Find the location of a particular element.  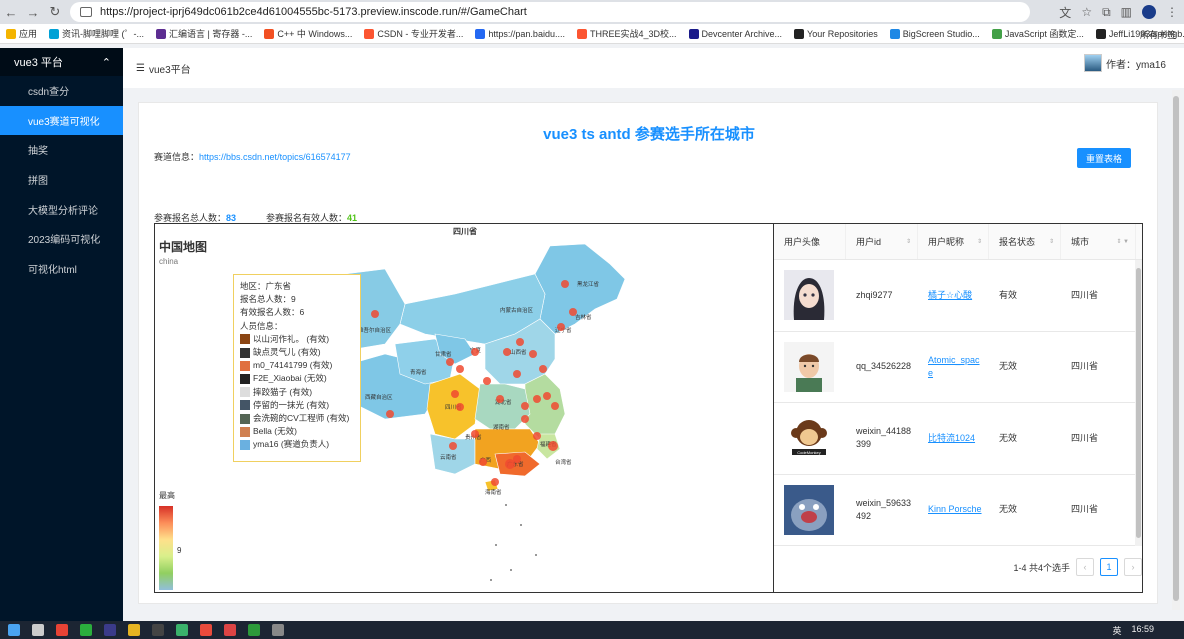

reset-table-button: 重置表格 is located at coordinates (1104, 158).